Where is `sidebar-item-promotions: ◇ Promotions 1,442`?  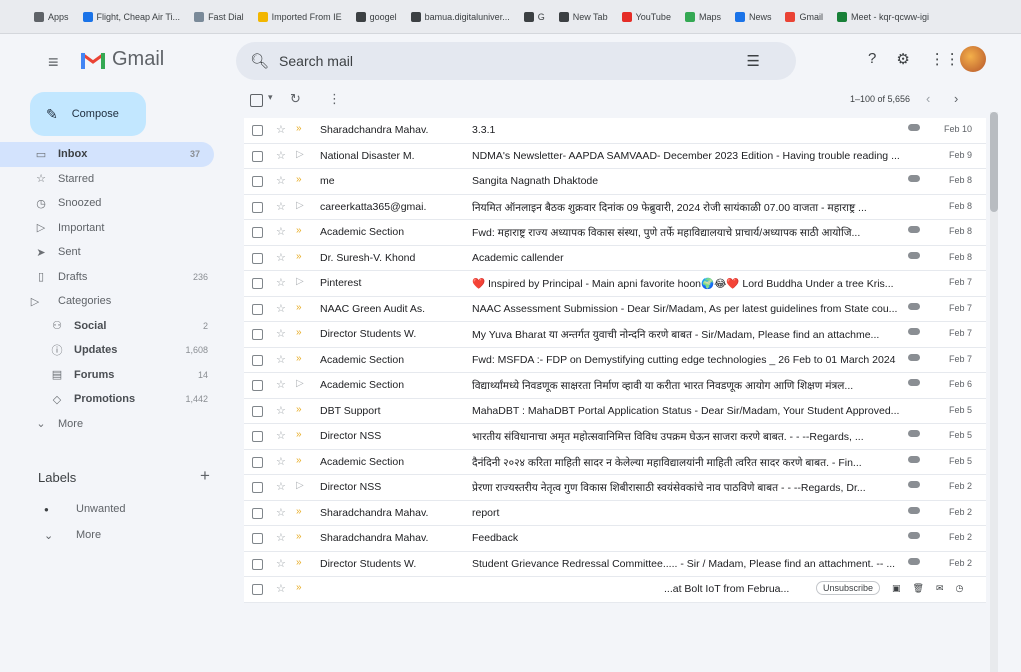
sidebar-item-promotions: ◇ Promotions 1,442 is located at coordinates (111, 399).